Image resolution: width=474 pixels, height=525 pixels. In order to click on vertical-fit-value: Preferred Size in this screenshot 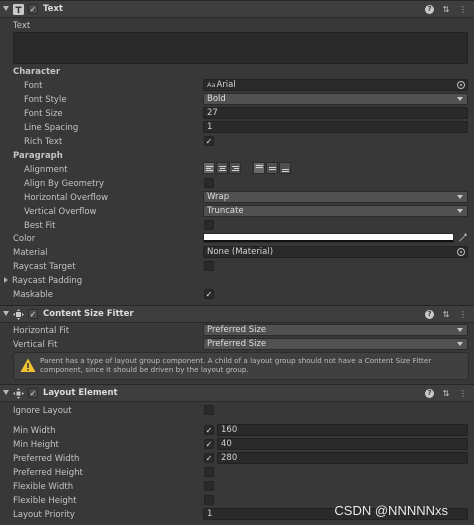, I will do `click(237, 344)`.